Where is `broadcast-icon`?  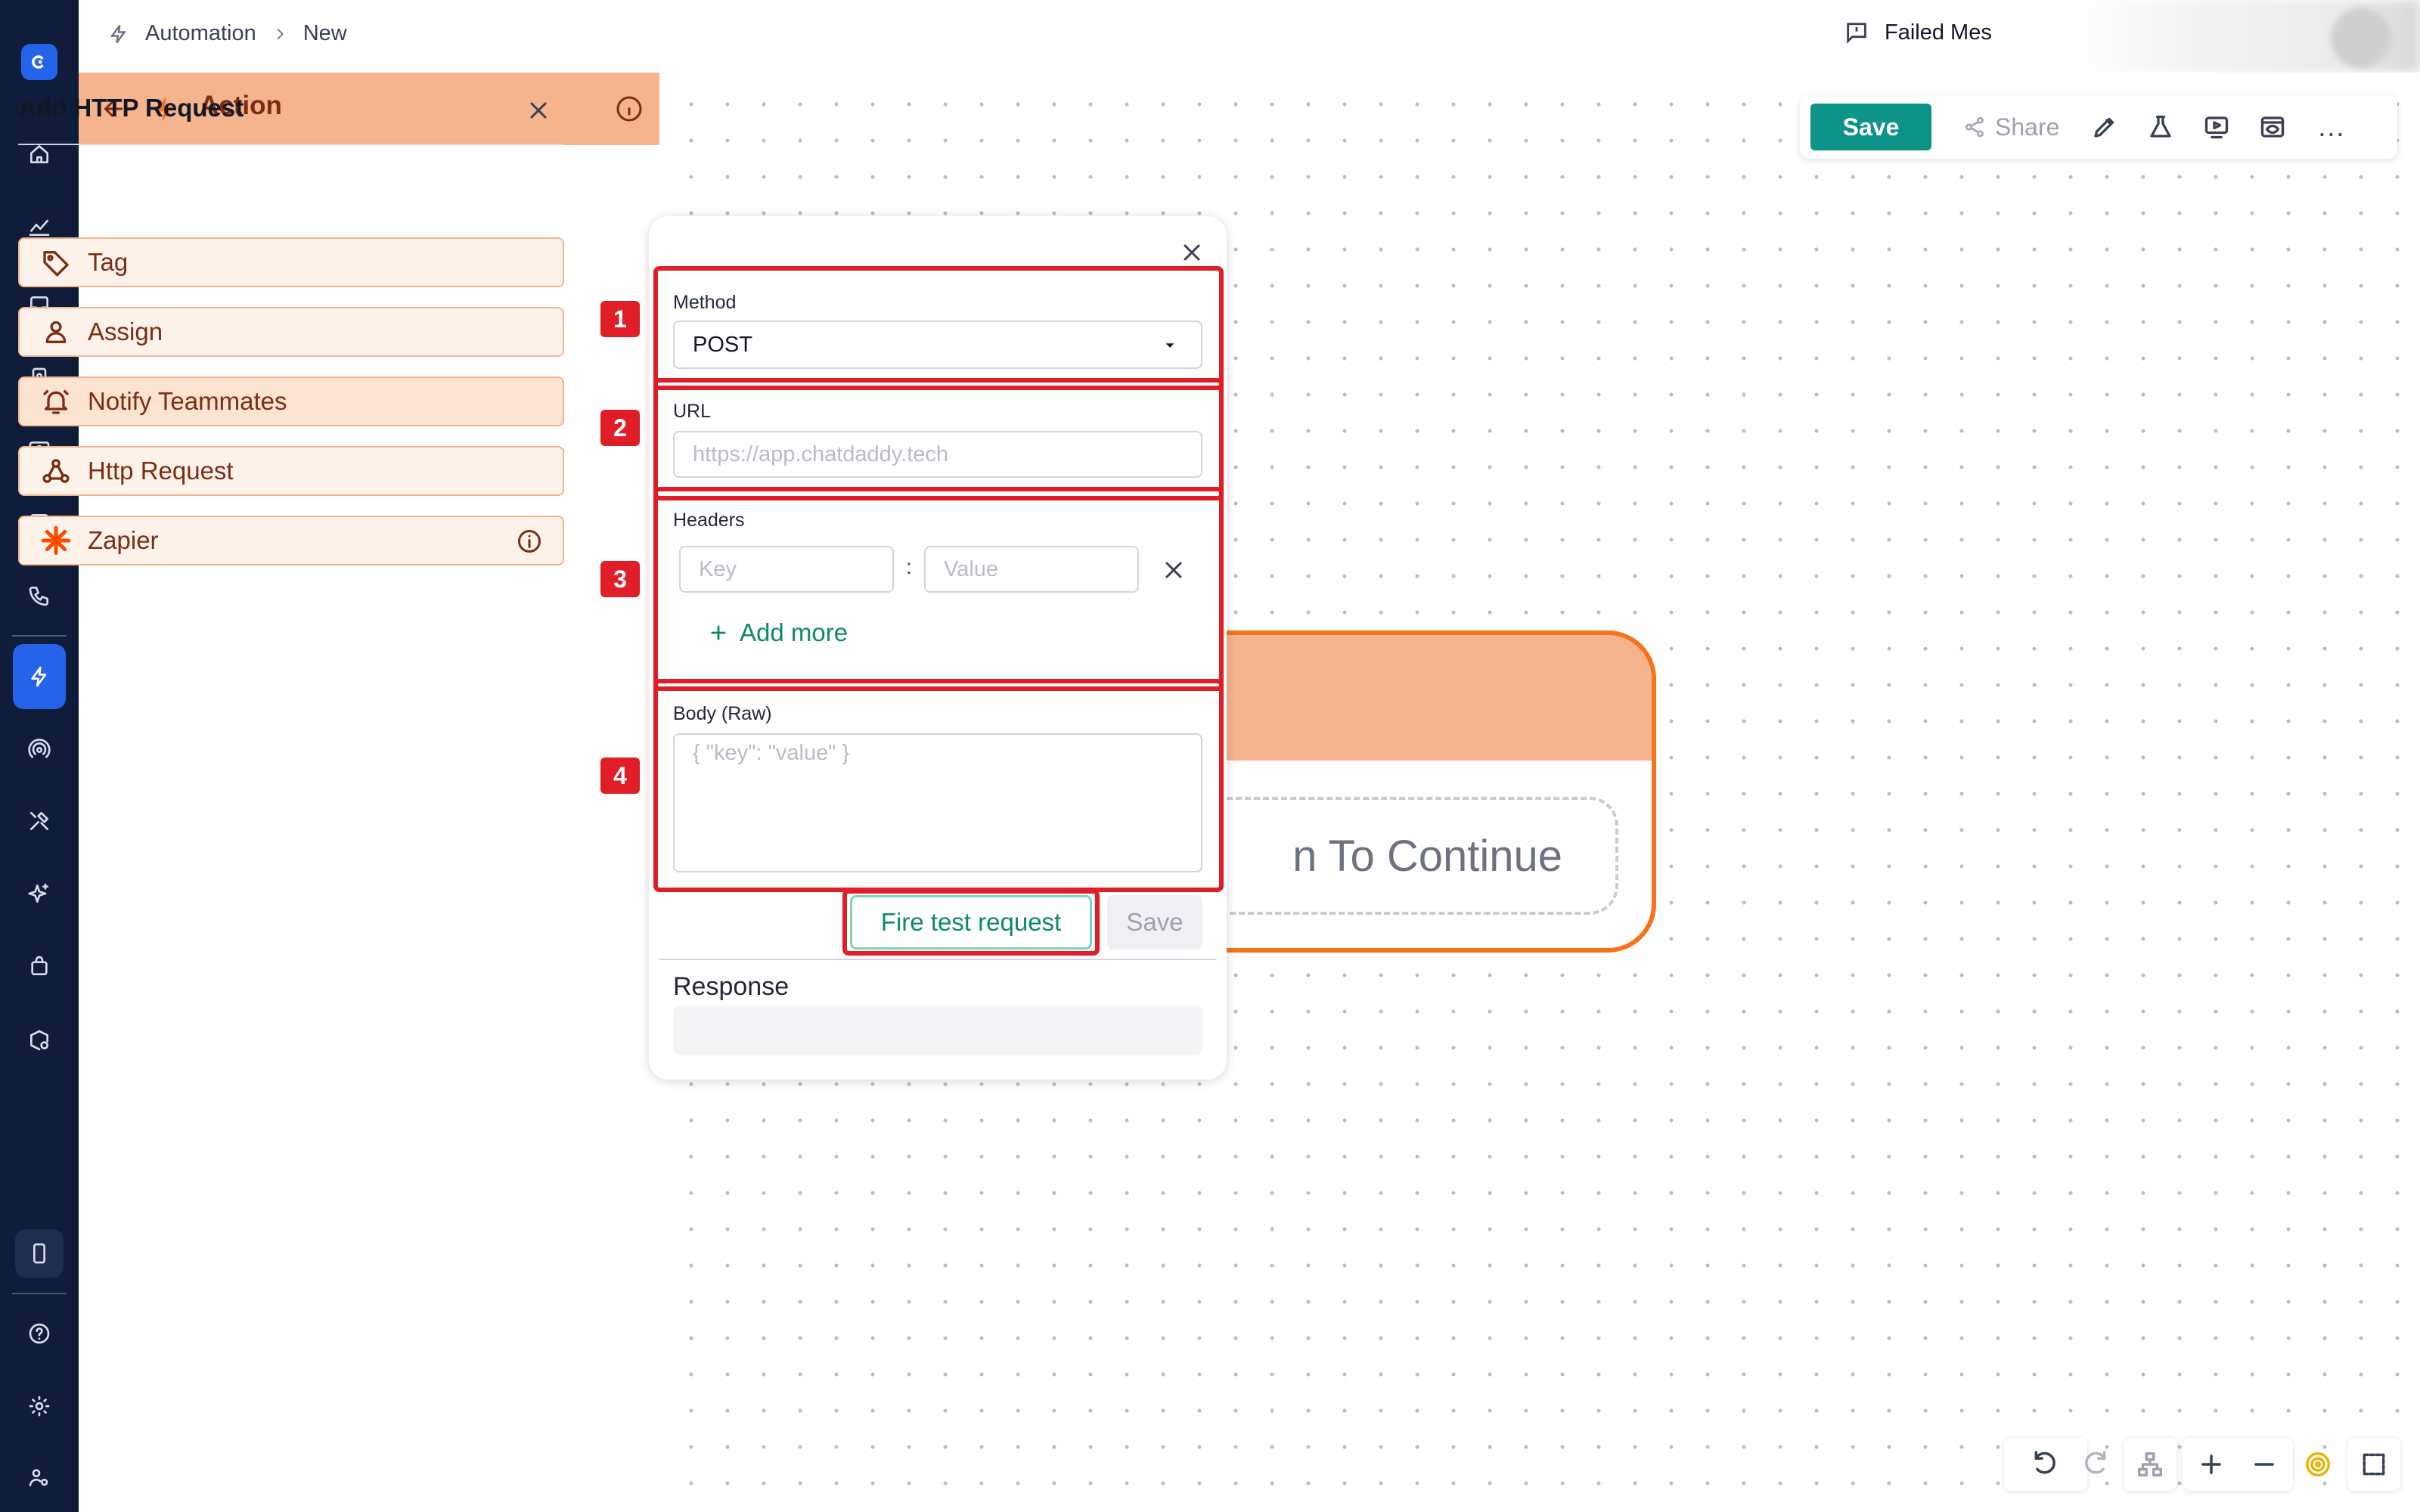 broadcast-icon is located at coordinates (39, 748).